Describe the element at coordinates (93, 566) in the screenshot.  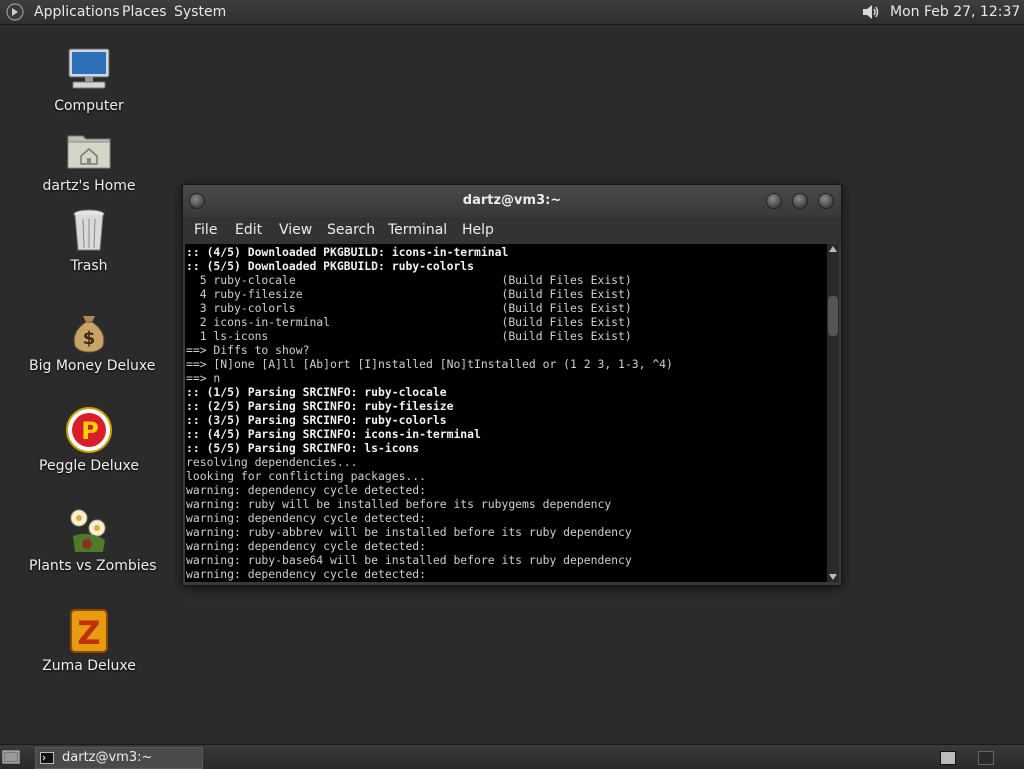
I see `desktop-icon-label: Plants vs Zombies` at that location.